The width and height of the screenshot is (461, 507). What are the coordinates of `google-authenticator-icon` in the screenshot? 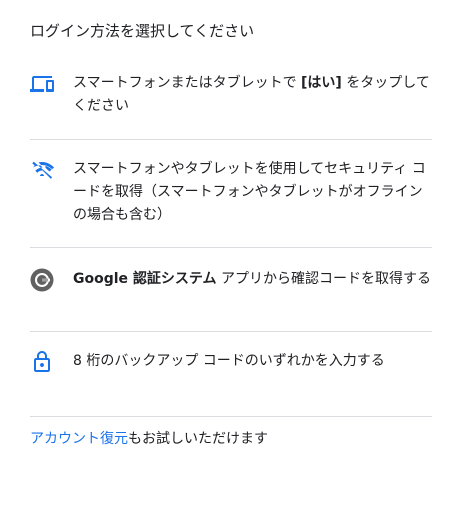 It's located at (42, 280).